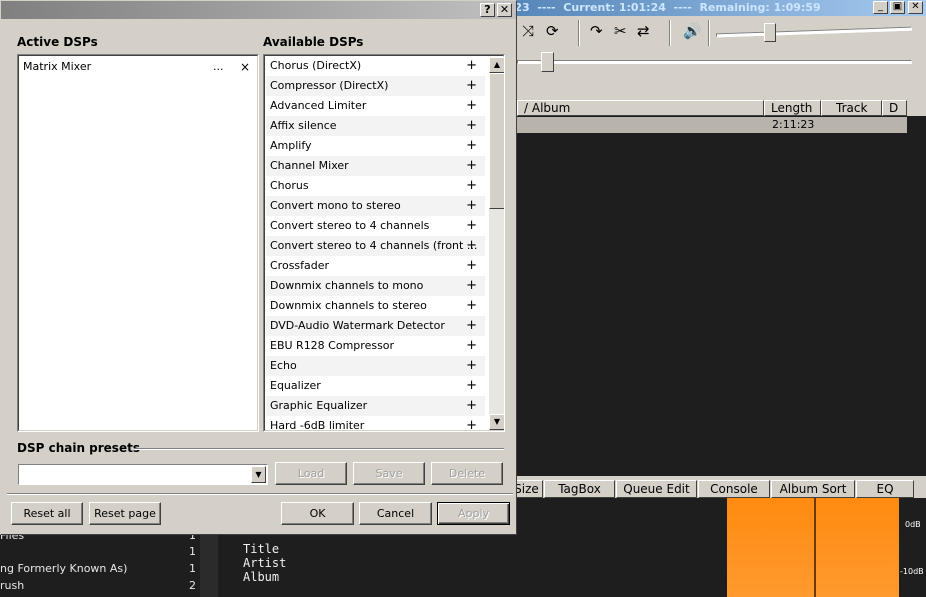  What do you see at coordinates (311, 473) in the screenshot?
I see `load-button: Load` at bounding box center [311, 473].